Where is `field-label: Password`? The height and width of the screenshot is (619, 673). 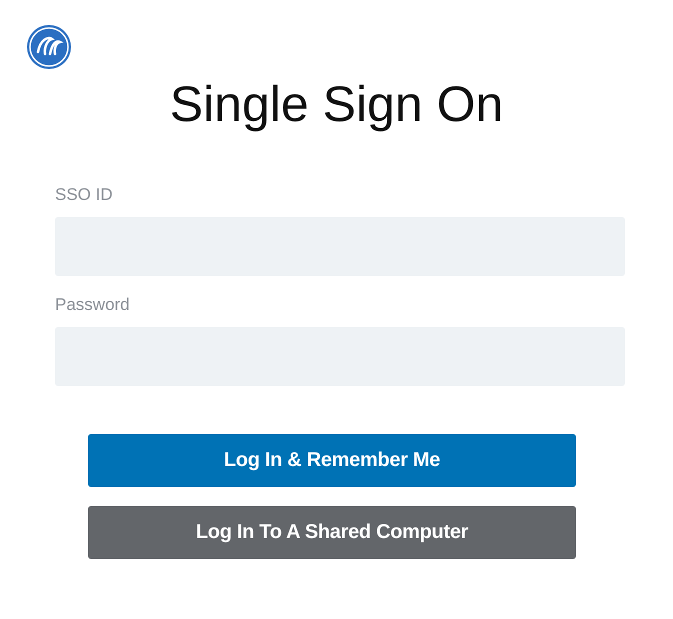 field-label: Password is located at coordinates (93, 305).